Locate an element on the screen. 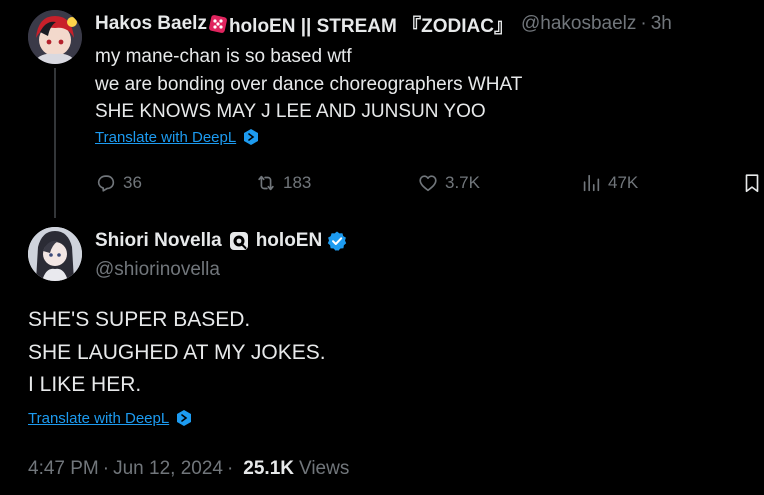 The height and width of the screenshot is (495, 764). bookmark-icon is located at coordinates (752, 183).